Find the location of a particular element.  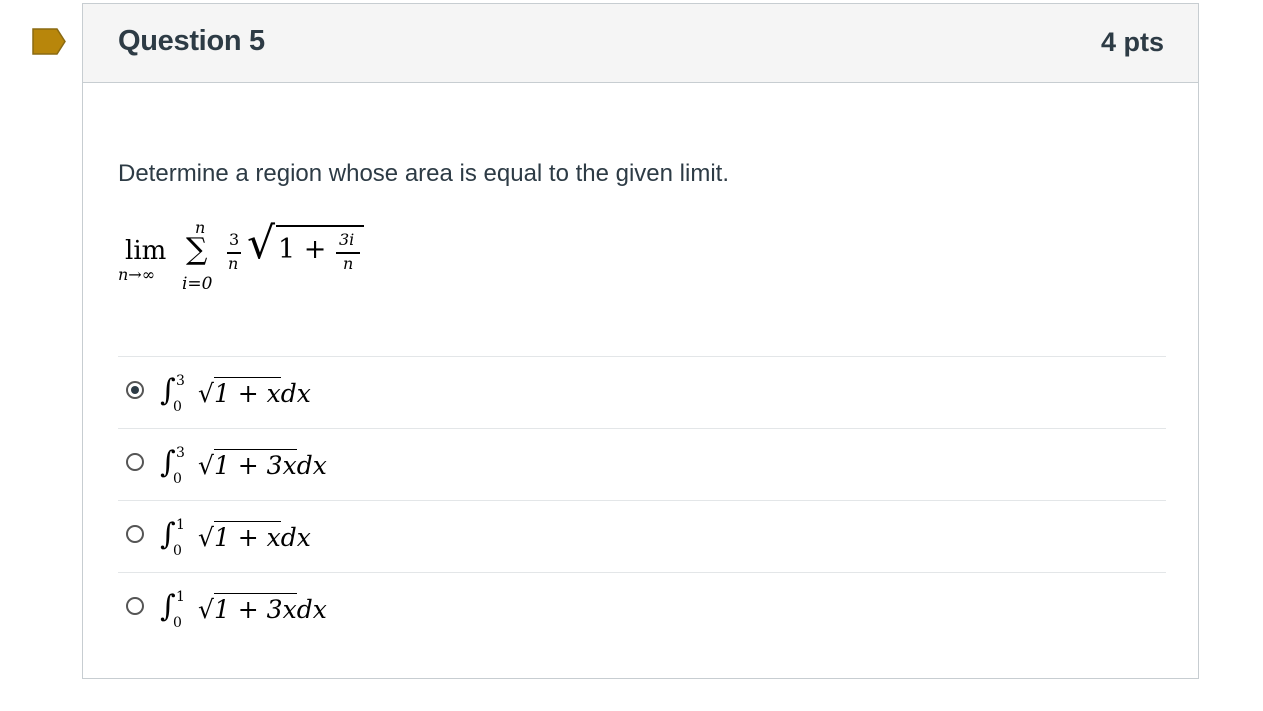

answer-option-3: ∫ 1 0 √1 + xdx is located at coordinates (642, 536).